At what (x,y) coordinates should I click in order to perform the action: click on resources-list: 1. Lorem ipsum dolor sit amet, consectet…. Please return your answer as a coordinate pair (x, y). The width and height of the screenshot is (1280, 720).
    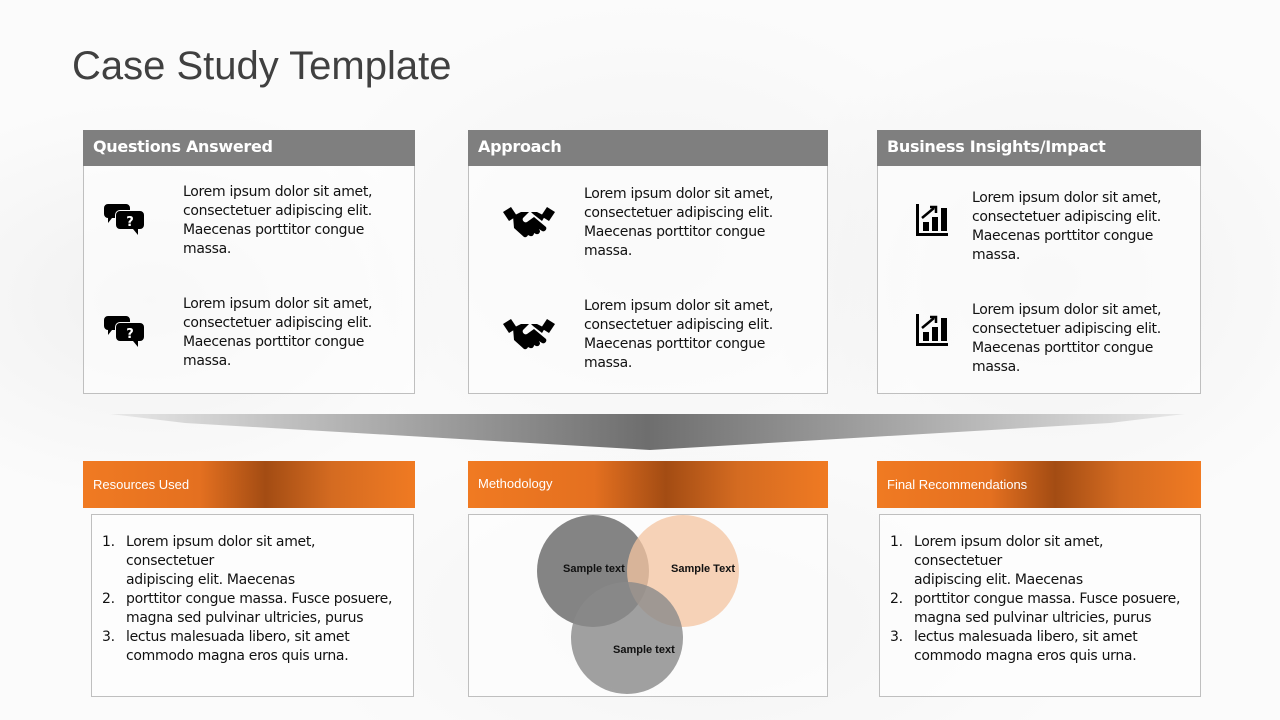
    Looking at the image, I should click on (254, 599).